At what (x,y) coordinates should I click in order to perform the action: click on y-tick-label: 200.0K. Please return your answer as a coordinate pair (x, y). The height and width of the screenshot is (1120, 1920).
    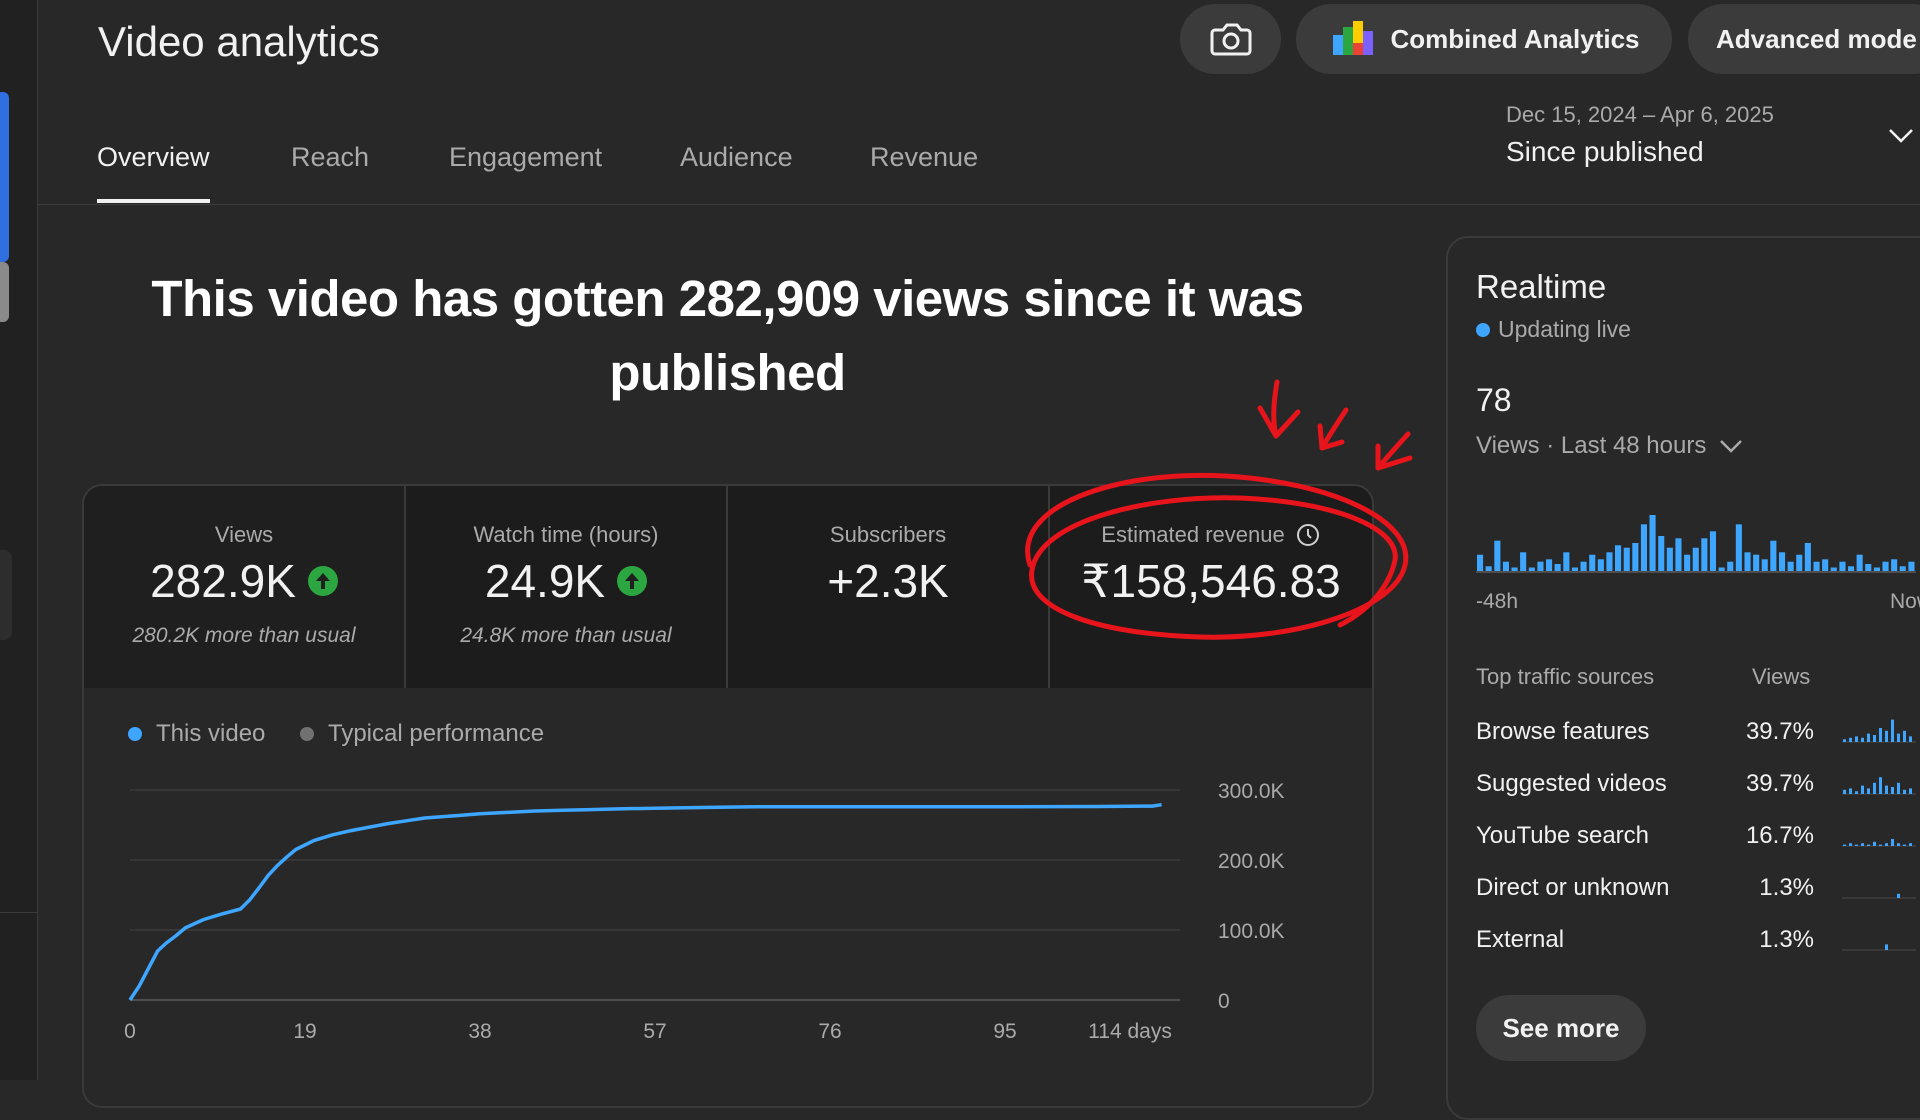
    Looking at the image, I should click on (1251, 861).